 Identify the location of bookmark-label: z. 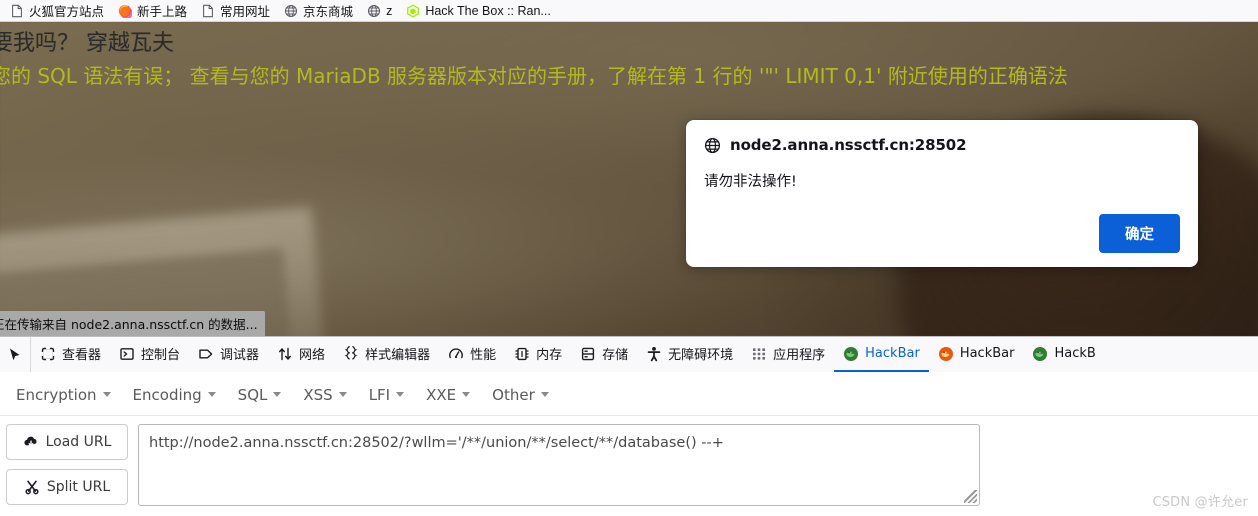
(389, 10).